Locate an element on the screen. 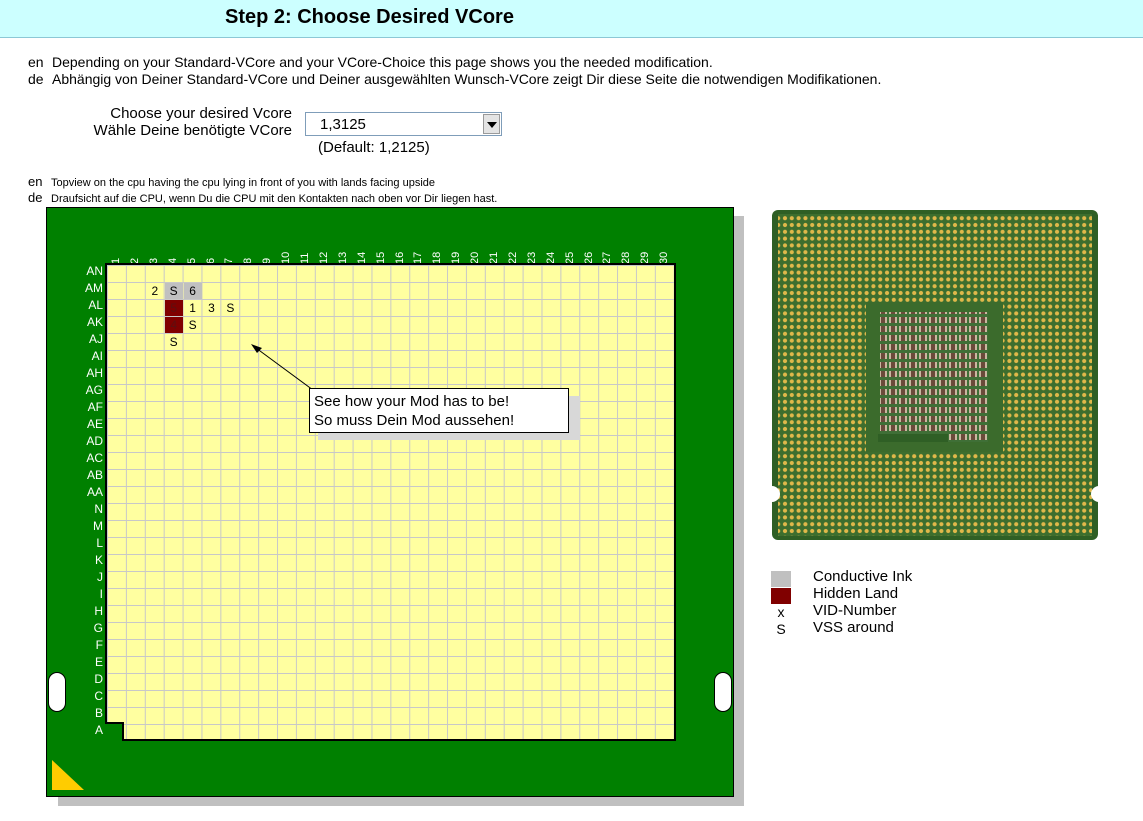  row-label: AM is located at coordinates (94, 288).